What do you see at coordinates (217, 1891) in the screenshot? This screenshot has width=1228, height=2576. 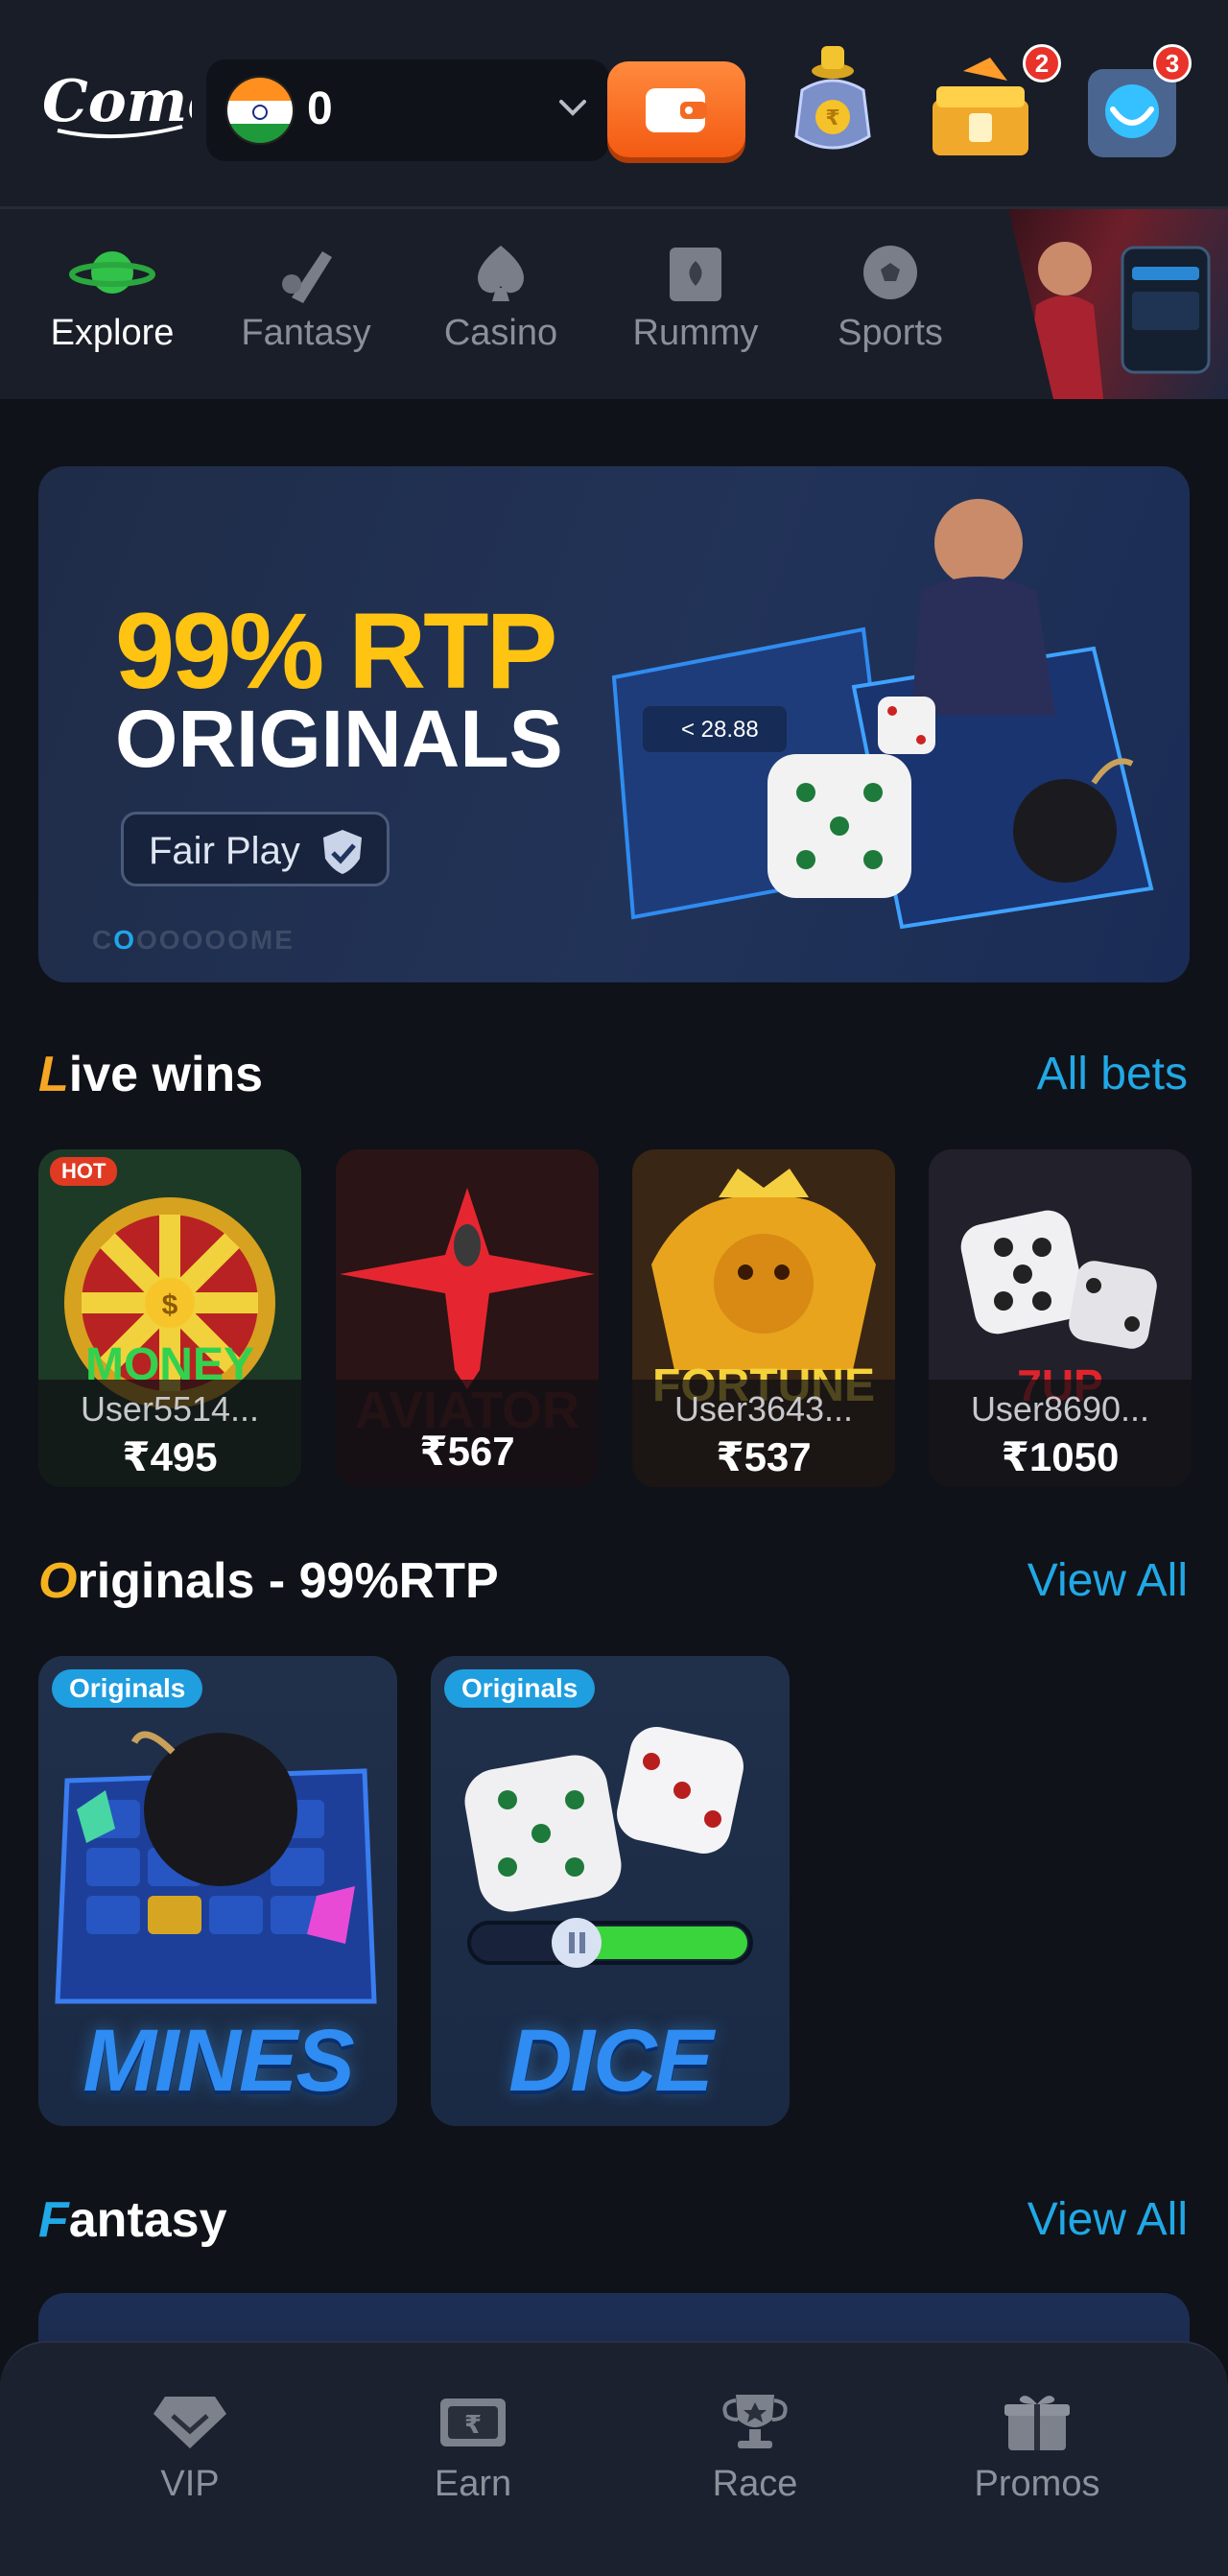 I see `mines-game-card: Originals MINES` at bounding box center [217, 1891].